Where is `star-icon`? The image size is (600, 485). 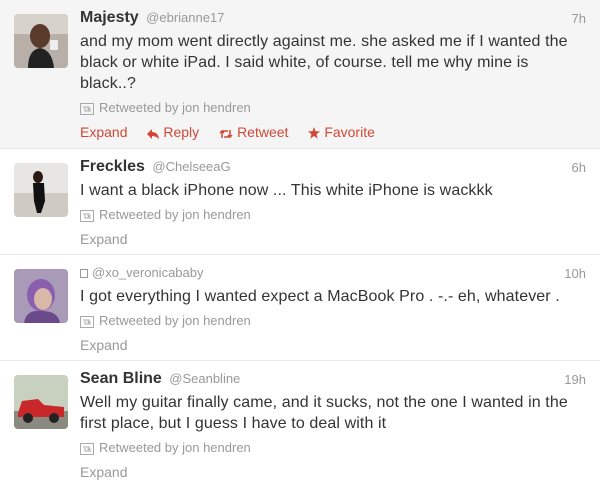
star-icon is located at coordinates (314, 134).